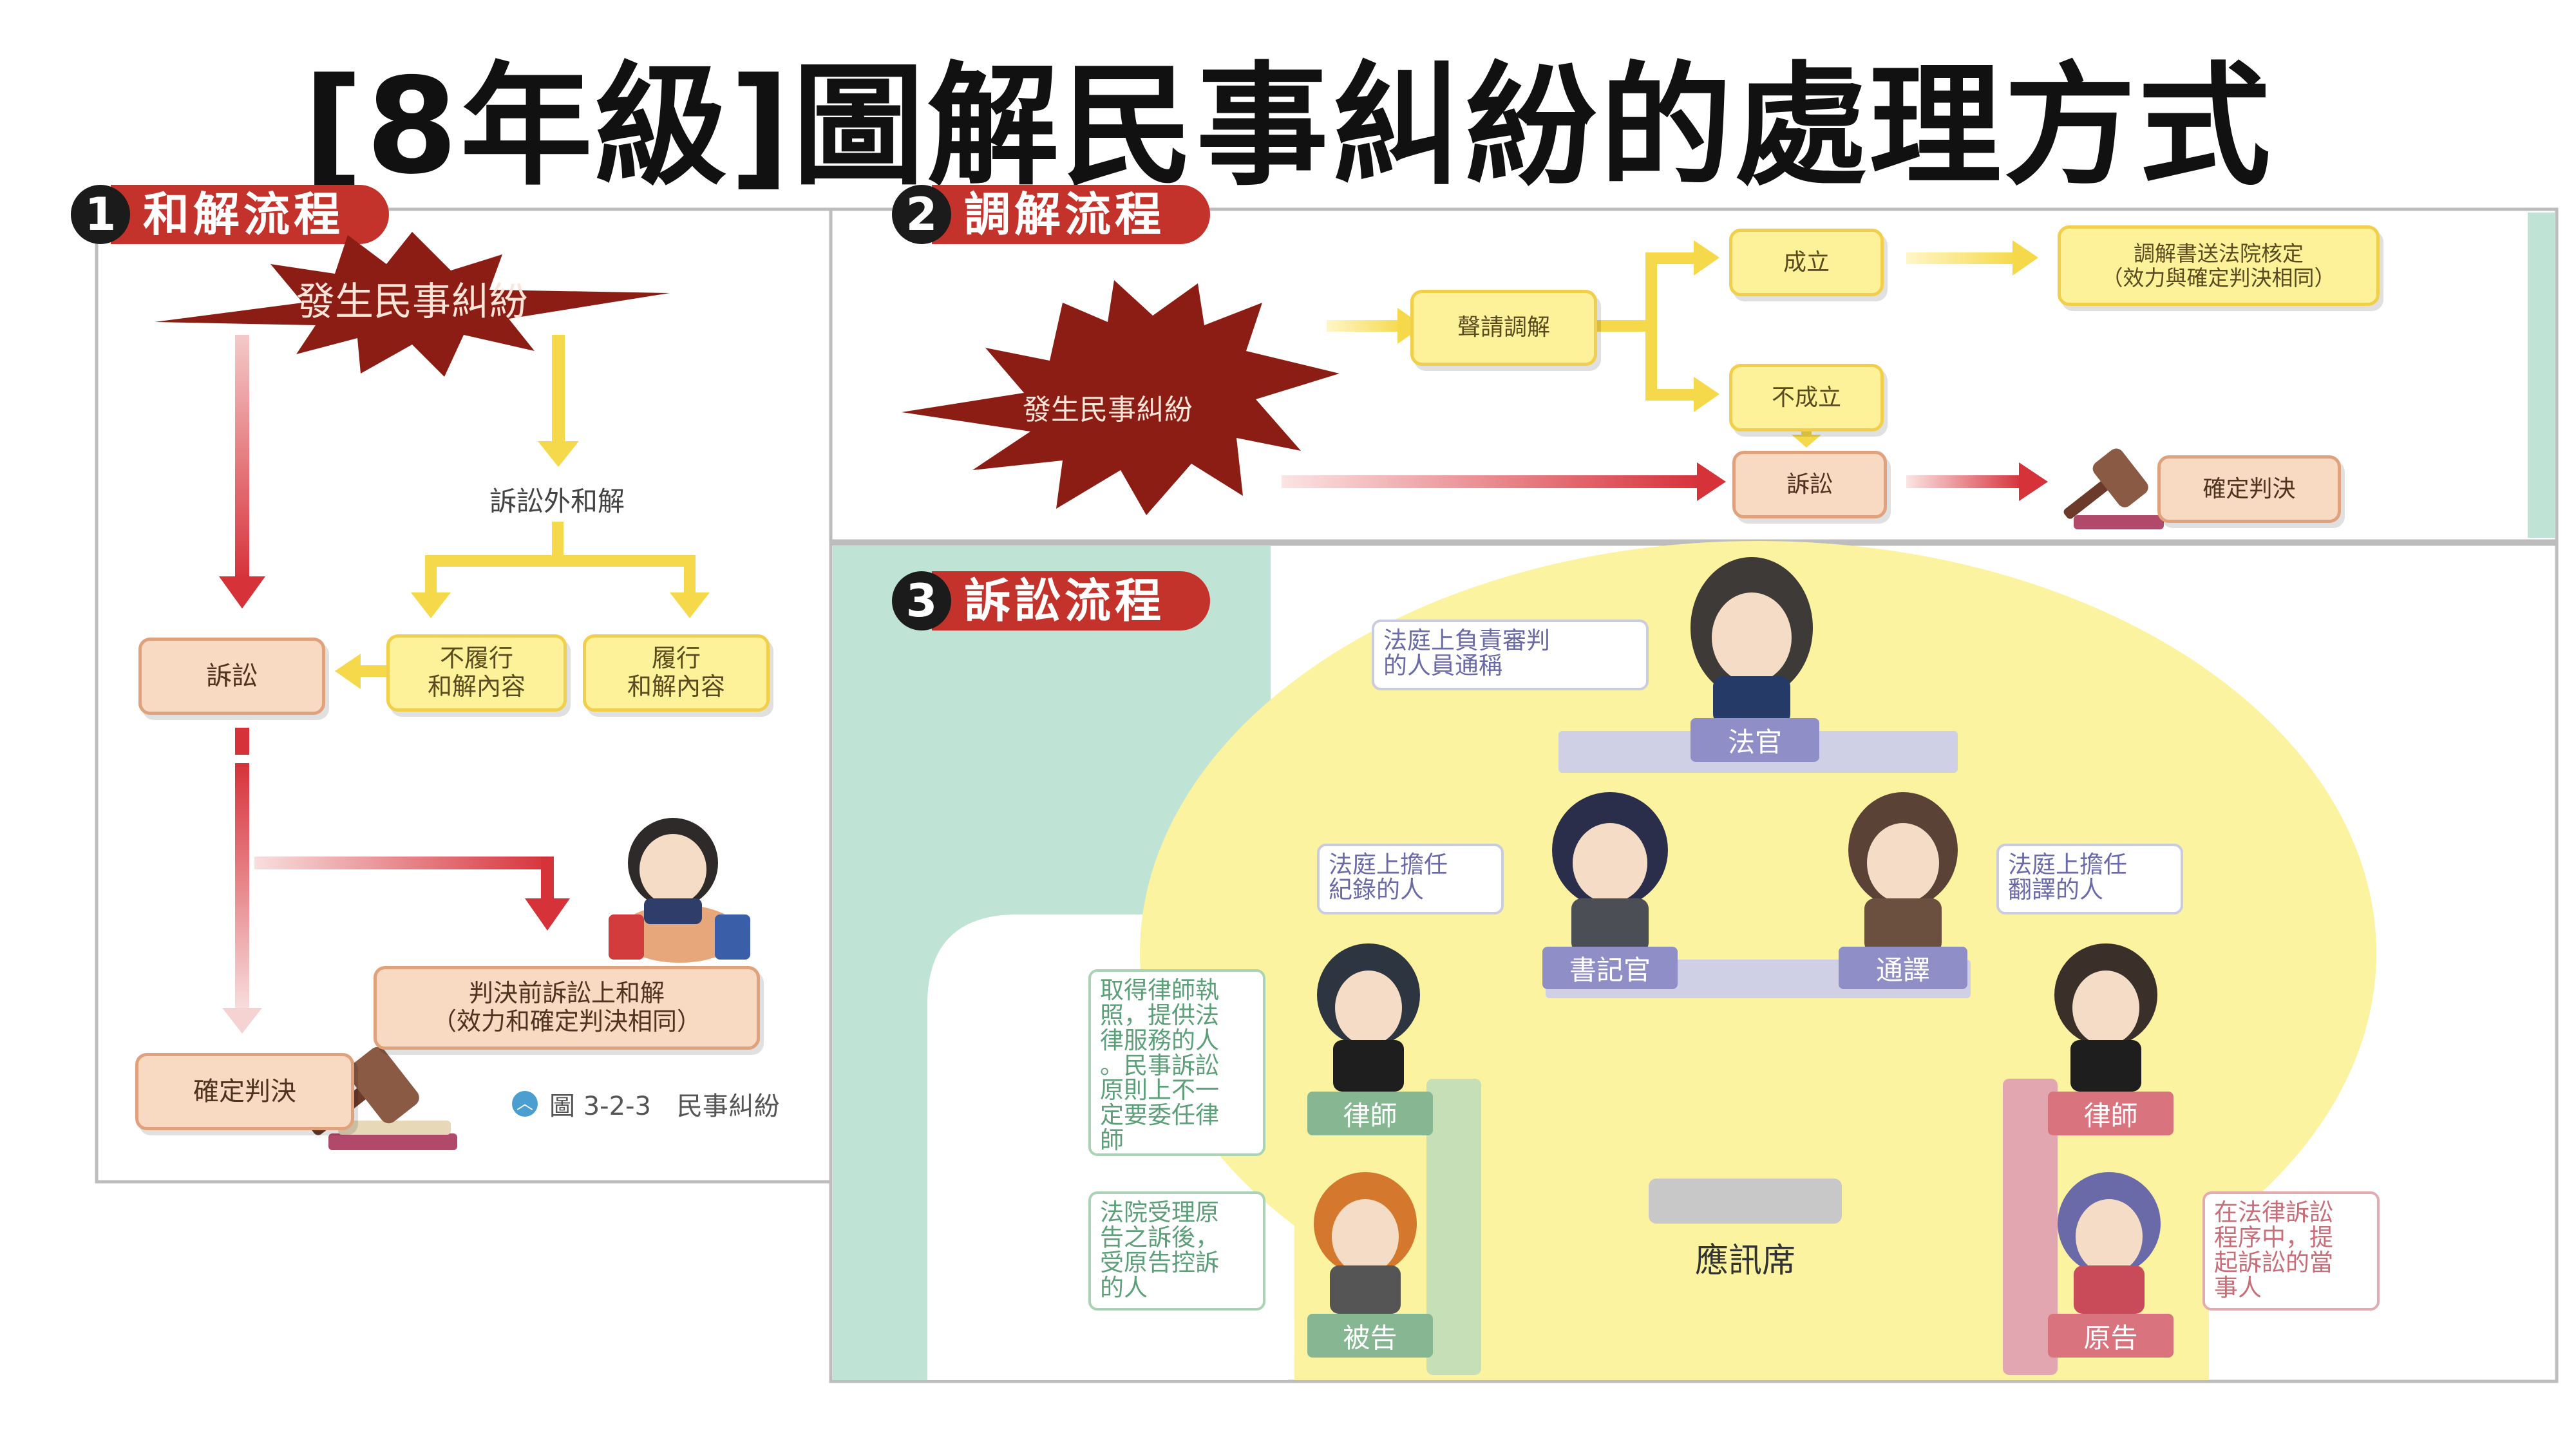  Describe the element at coordinates (1368, 1017) in the screenshot. I see `lawyer-left-character` at that location.